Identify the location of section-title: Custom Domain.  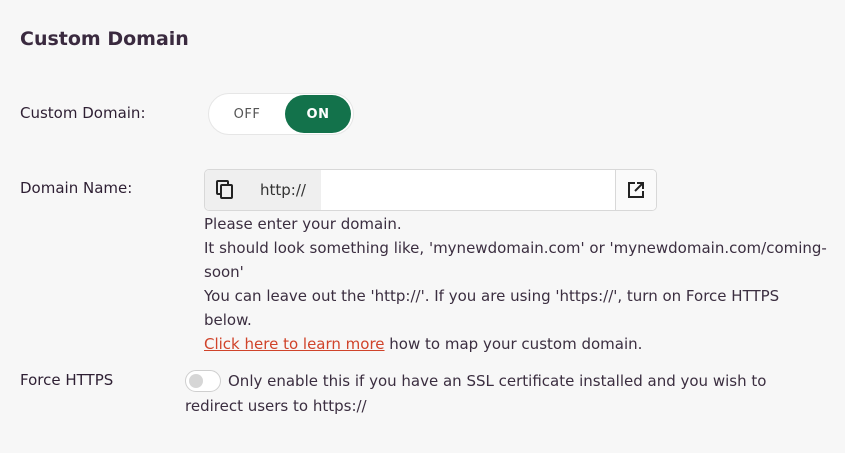
(104, 39).